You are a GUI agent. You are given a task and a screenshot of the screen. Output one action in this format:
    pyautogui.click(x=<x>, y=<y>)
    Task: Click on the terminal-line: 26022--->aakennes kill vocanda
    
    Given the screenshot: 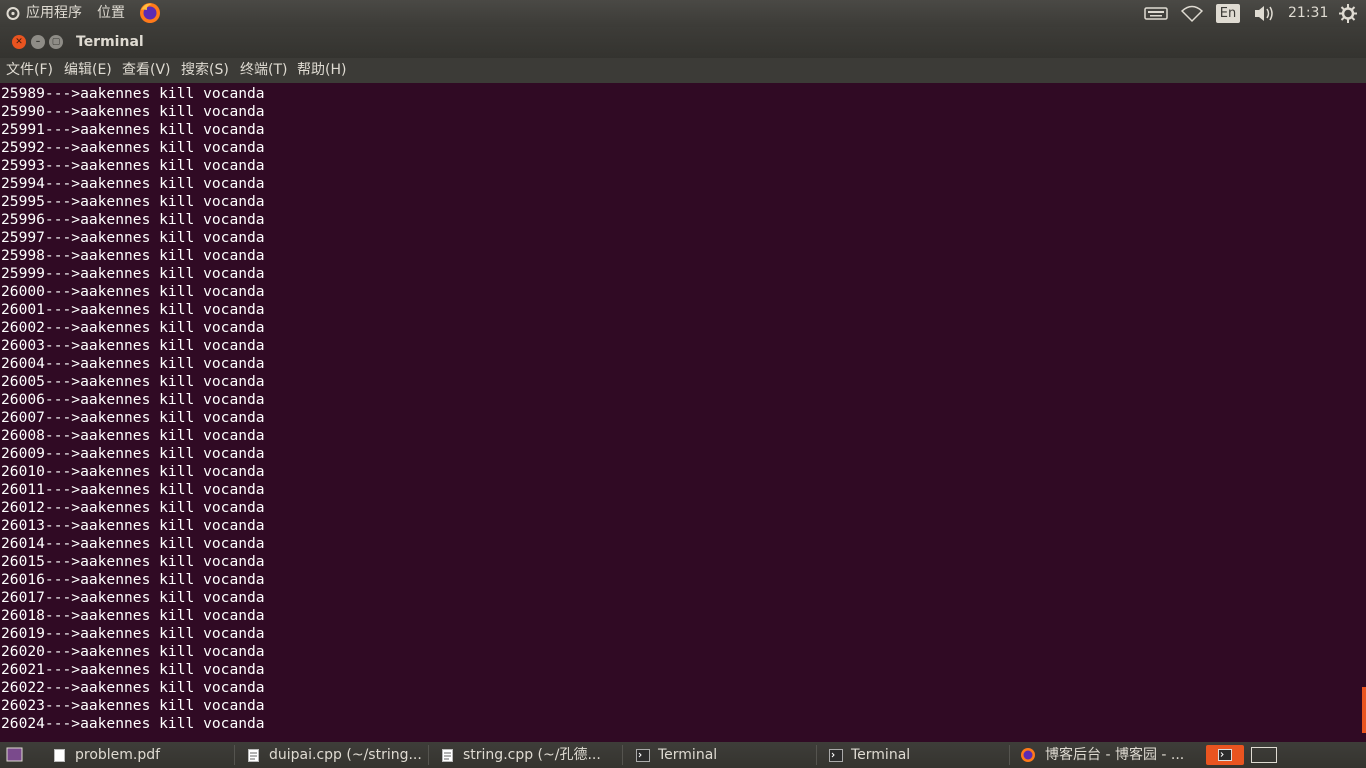 What is the action you would take?
    pyautogui.click(x=133, y=687)
    